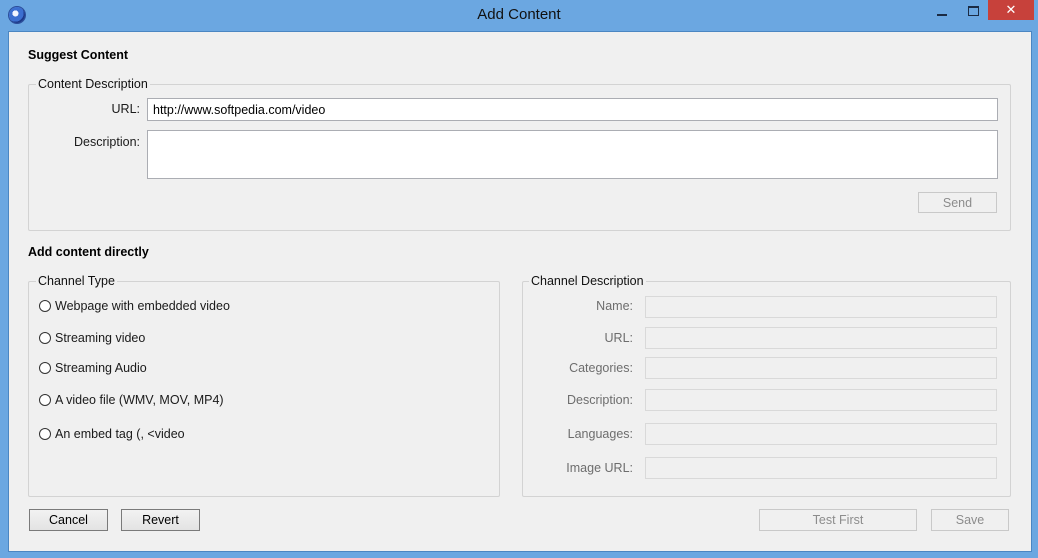  Describe the element at coordinates (614, 306) in the screenshot. I see `channel-name-label: Name:` at that location.